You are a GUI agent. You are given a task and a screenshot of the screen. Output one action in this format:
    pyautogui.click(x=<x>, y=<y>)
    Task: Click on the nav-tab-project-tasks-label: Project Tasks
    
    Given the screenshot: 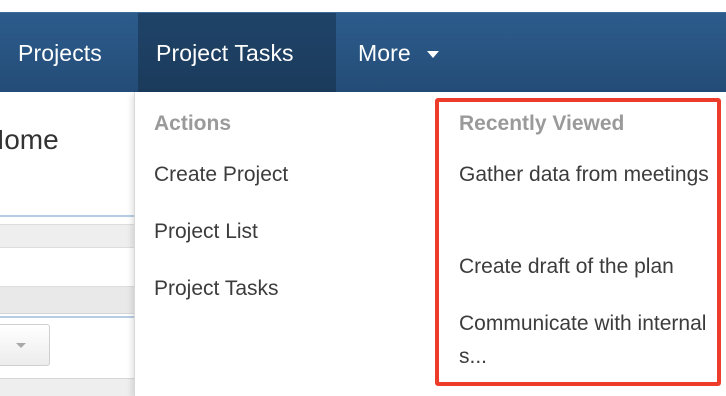 What is the action you would take?
    pyautogui.click(x=225, y=52)
    